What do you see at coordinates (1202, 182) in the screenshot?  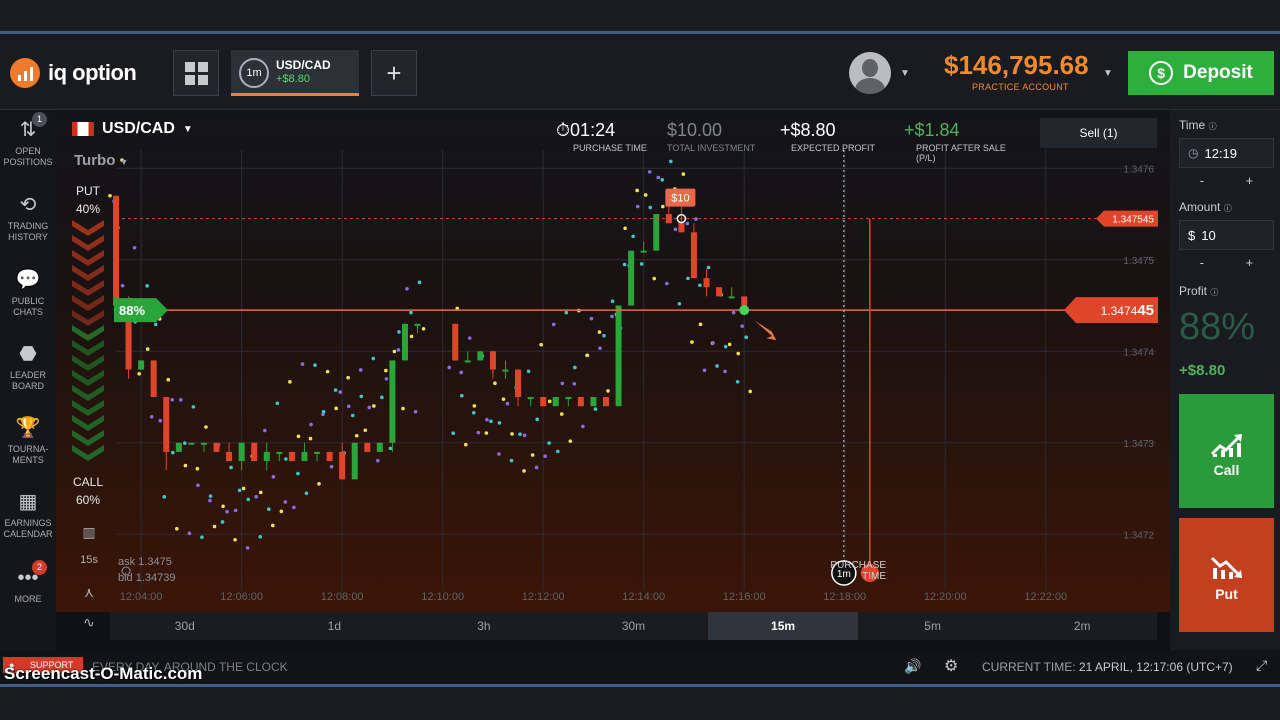 I see `time-minus-button: -` at bounding box center [1202, 182].